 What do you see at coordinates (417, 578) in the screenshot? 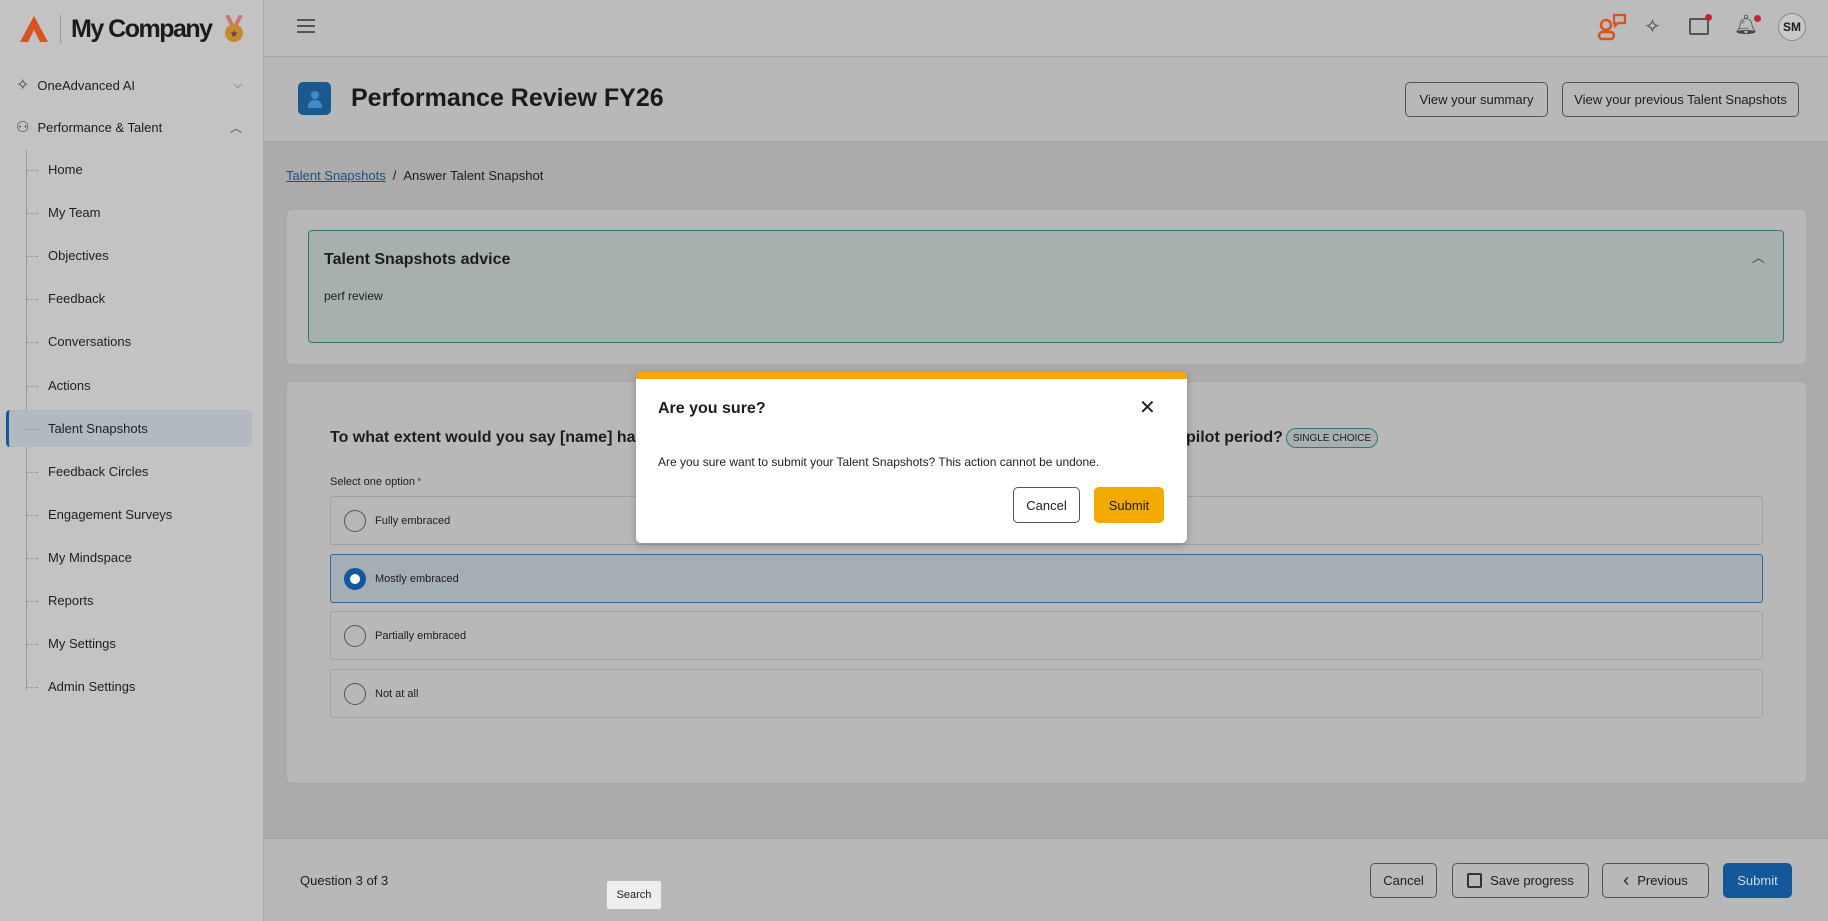
I see `option-label: Mostly embraced` at bounding box center [417, 578].